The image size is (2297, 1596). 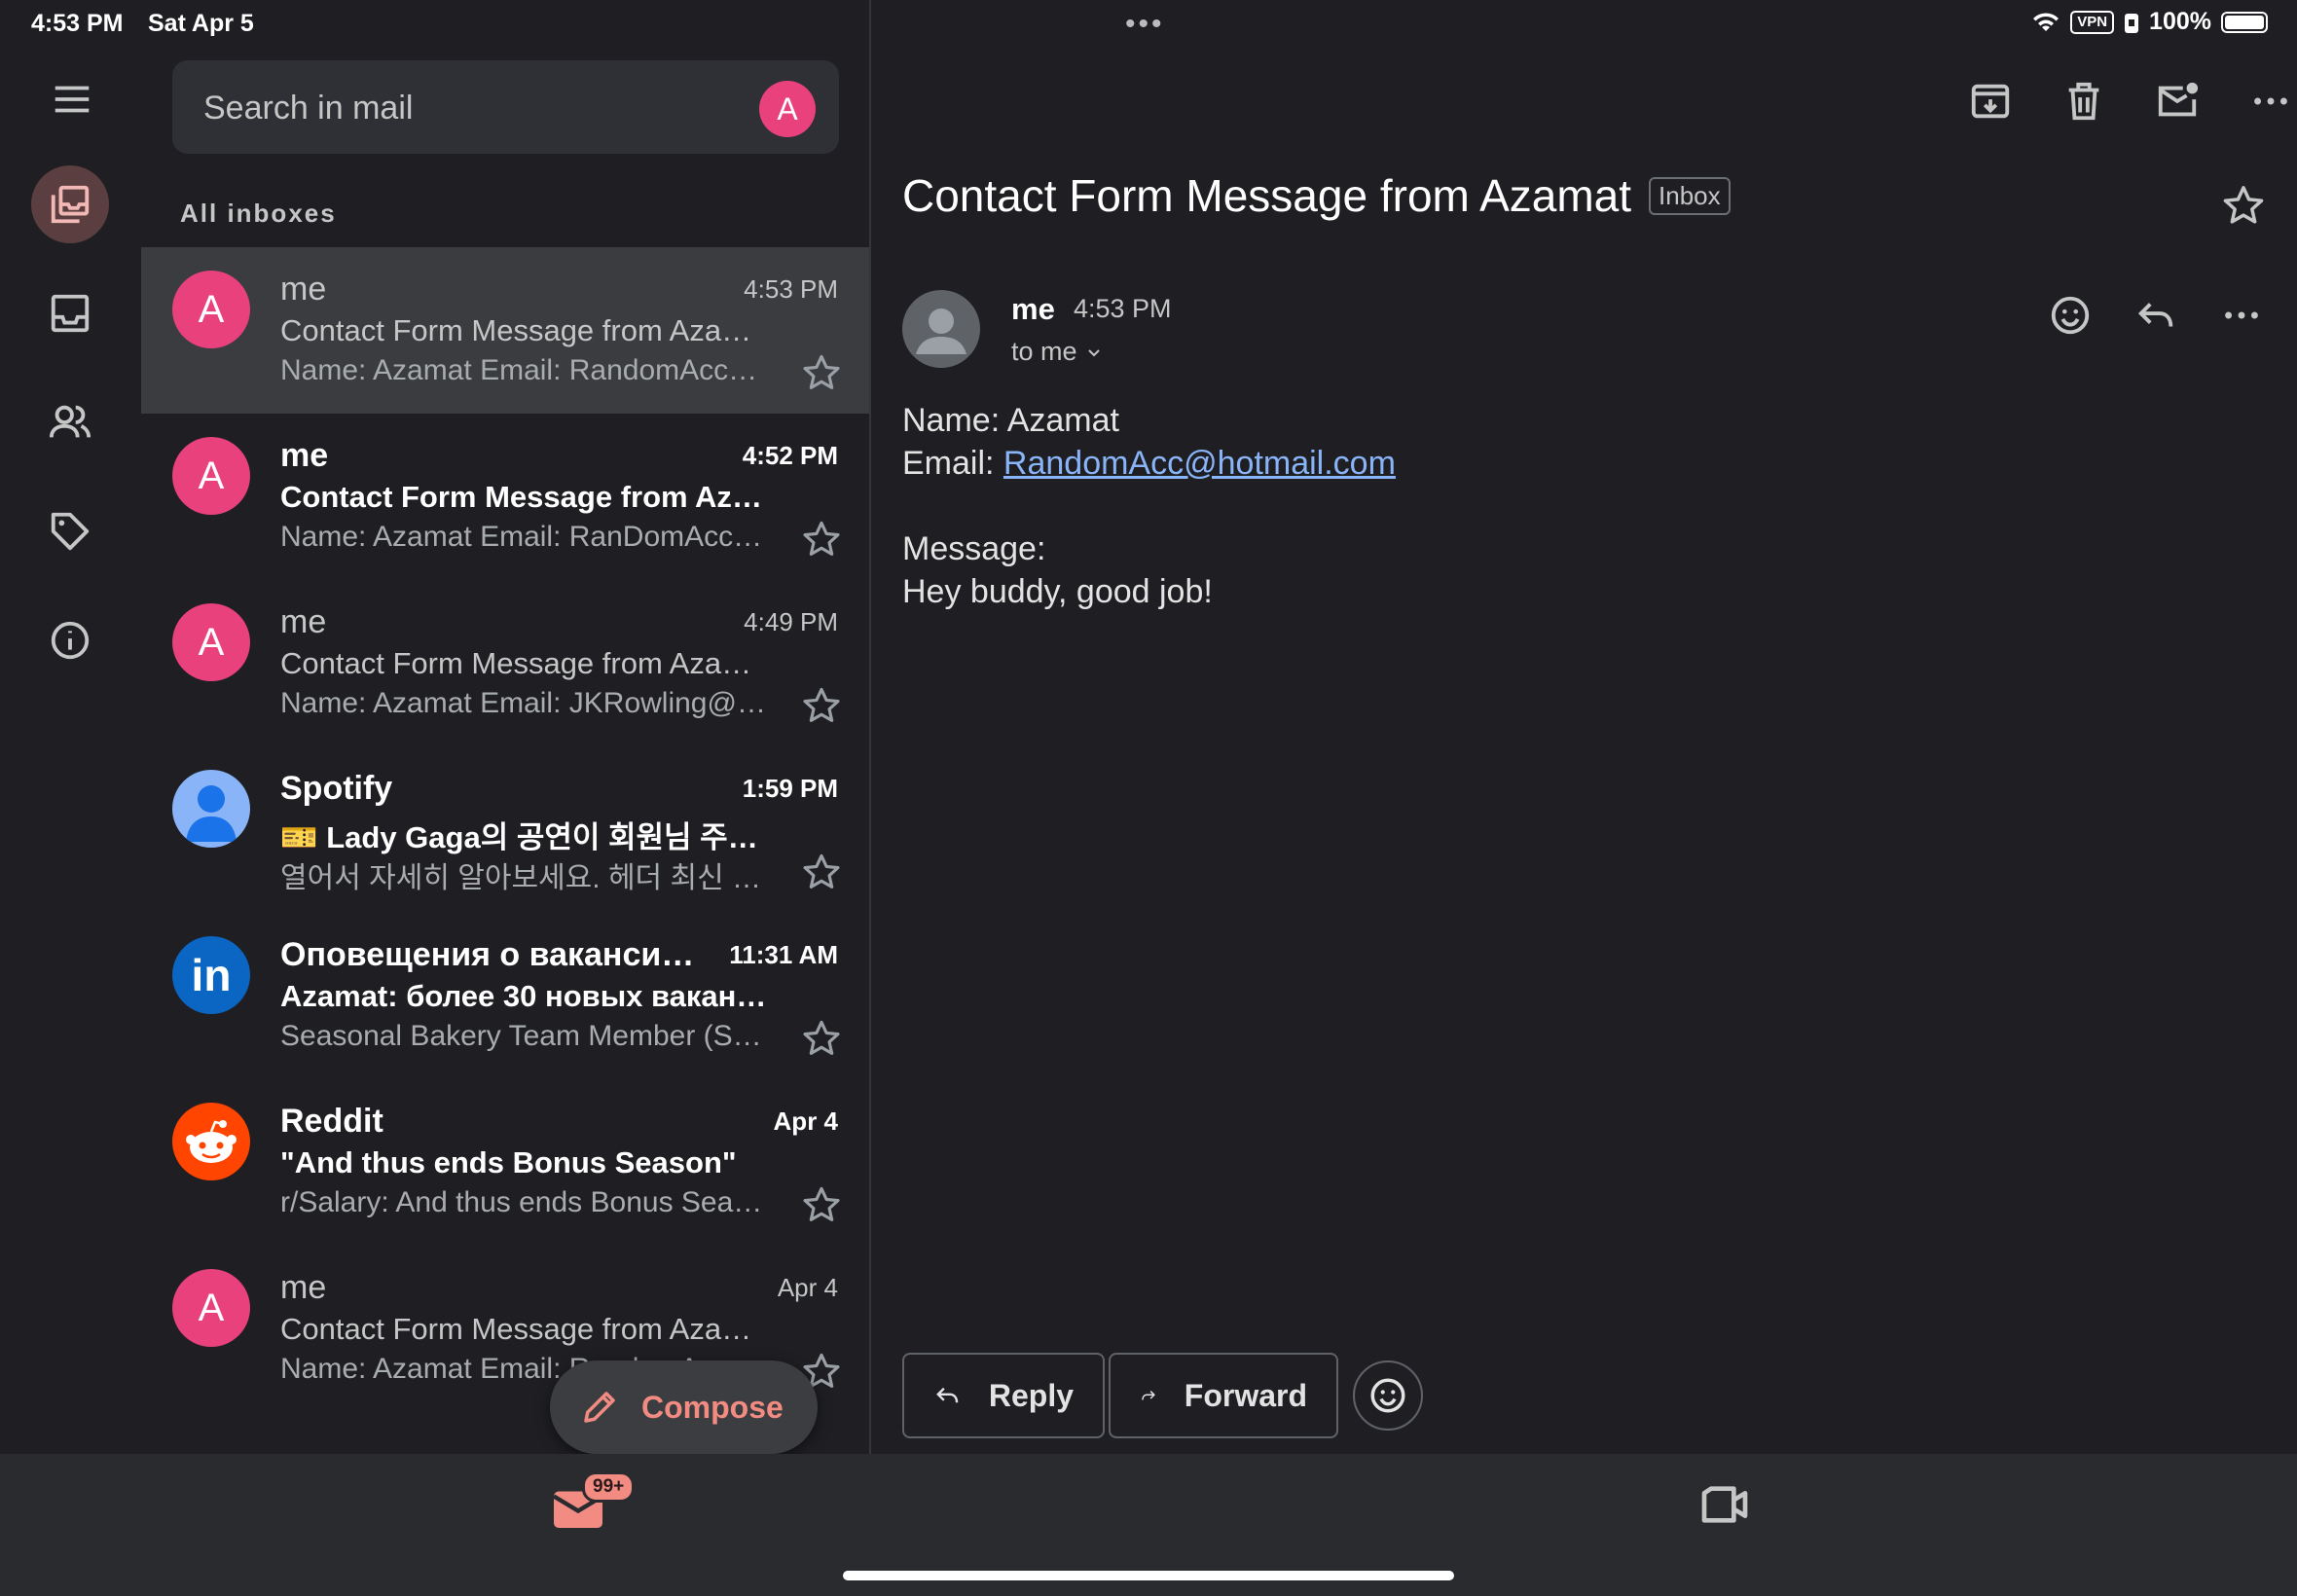 I want to click on subject-line: Contact Form Message from Azamat Inbox, so click(x=1316, y=195).